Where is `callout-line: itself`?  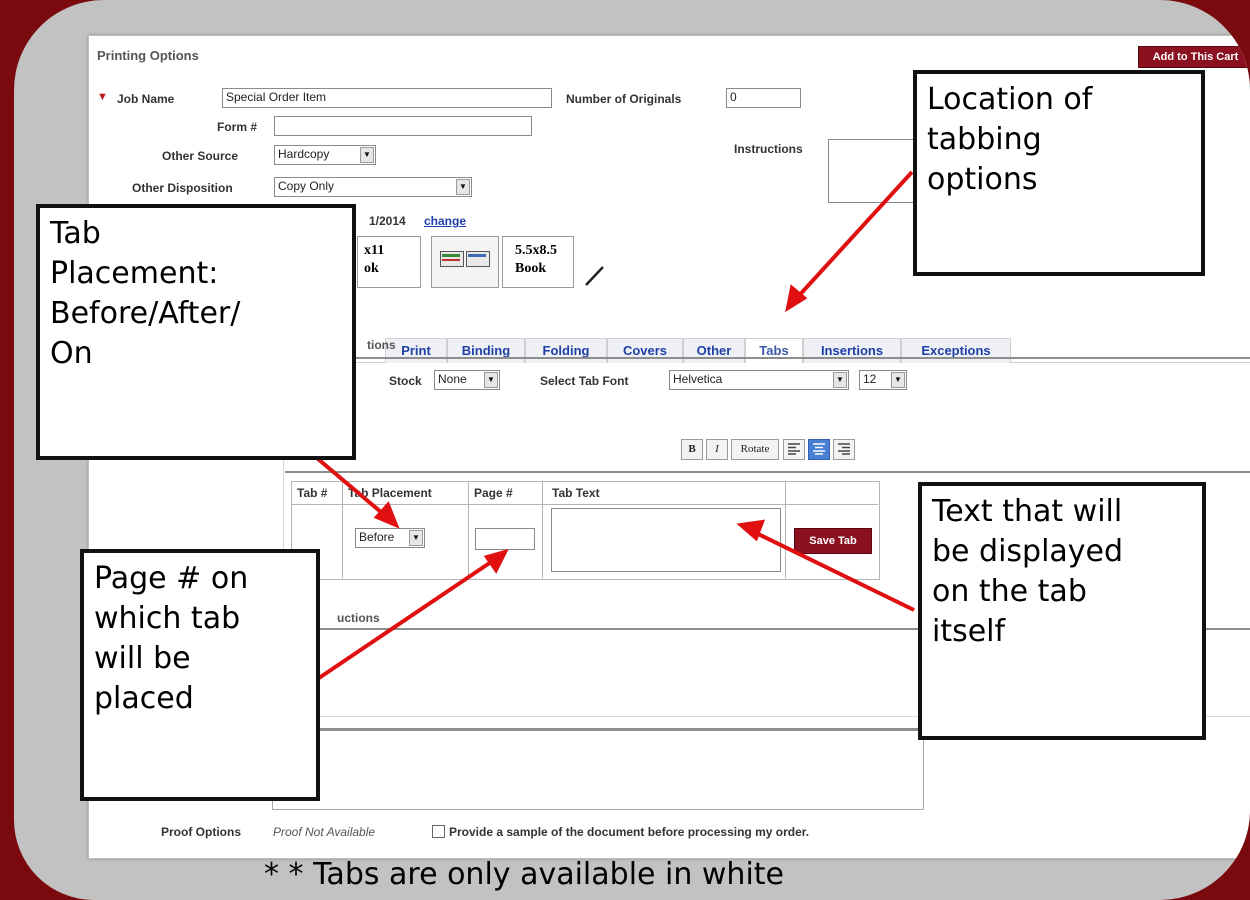 callout-line: itself is located at coordinates (969, 631).